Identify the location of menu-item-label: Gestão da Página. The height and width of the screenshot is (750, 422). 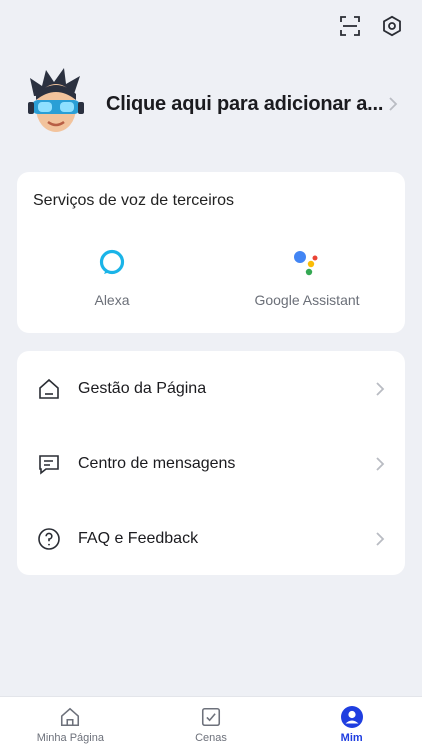
(142, 388).